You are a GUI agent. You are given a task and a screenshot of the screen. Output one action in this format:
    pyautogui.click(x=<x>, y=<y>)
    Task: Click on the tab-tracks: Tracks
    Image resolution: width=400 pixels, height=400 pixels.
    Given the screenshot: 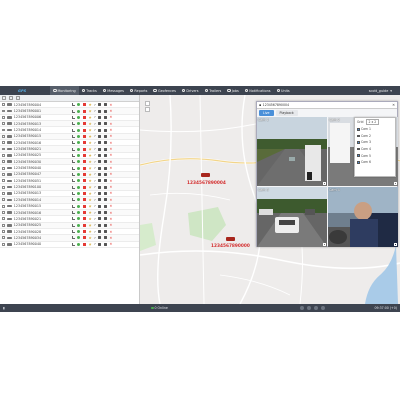 What is the action you would take?
    pyautogui.click(x=89, y=90)
    